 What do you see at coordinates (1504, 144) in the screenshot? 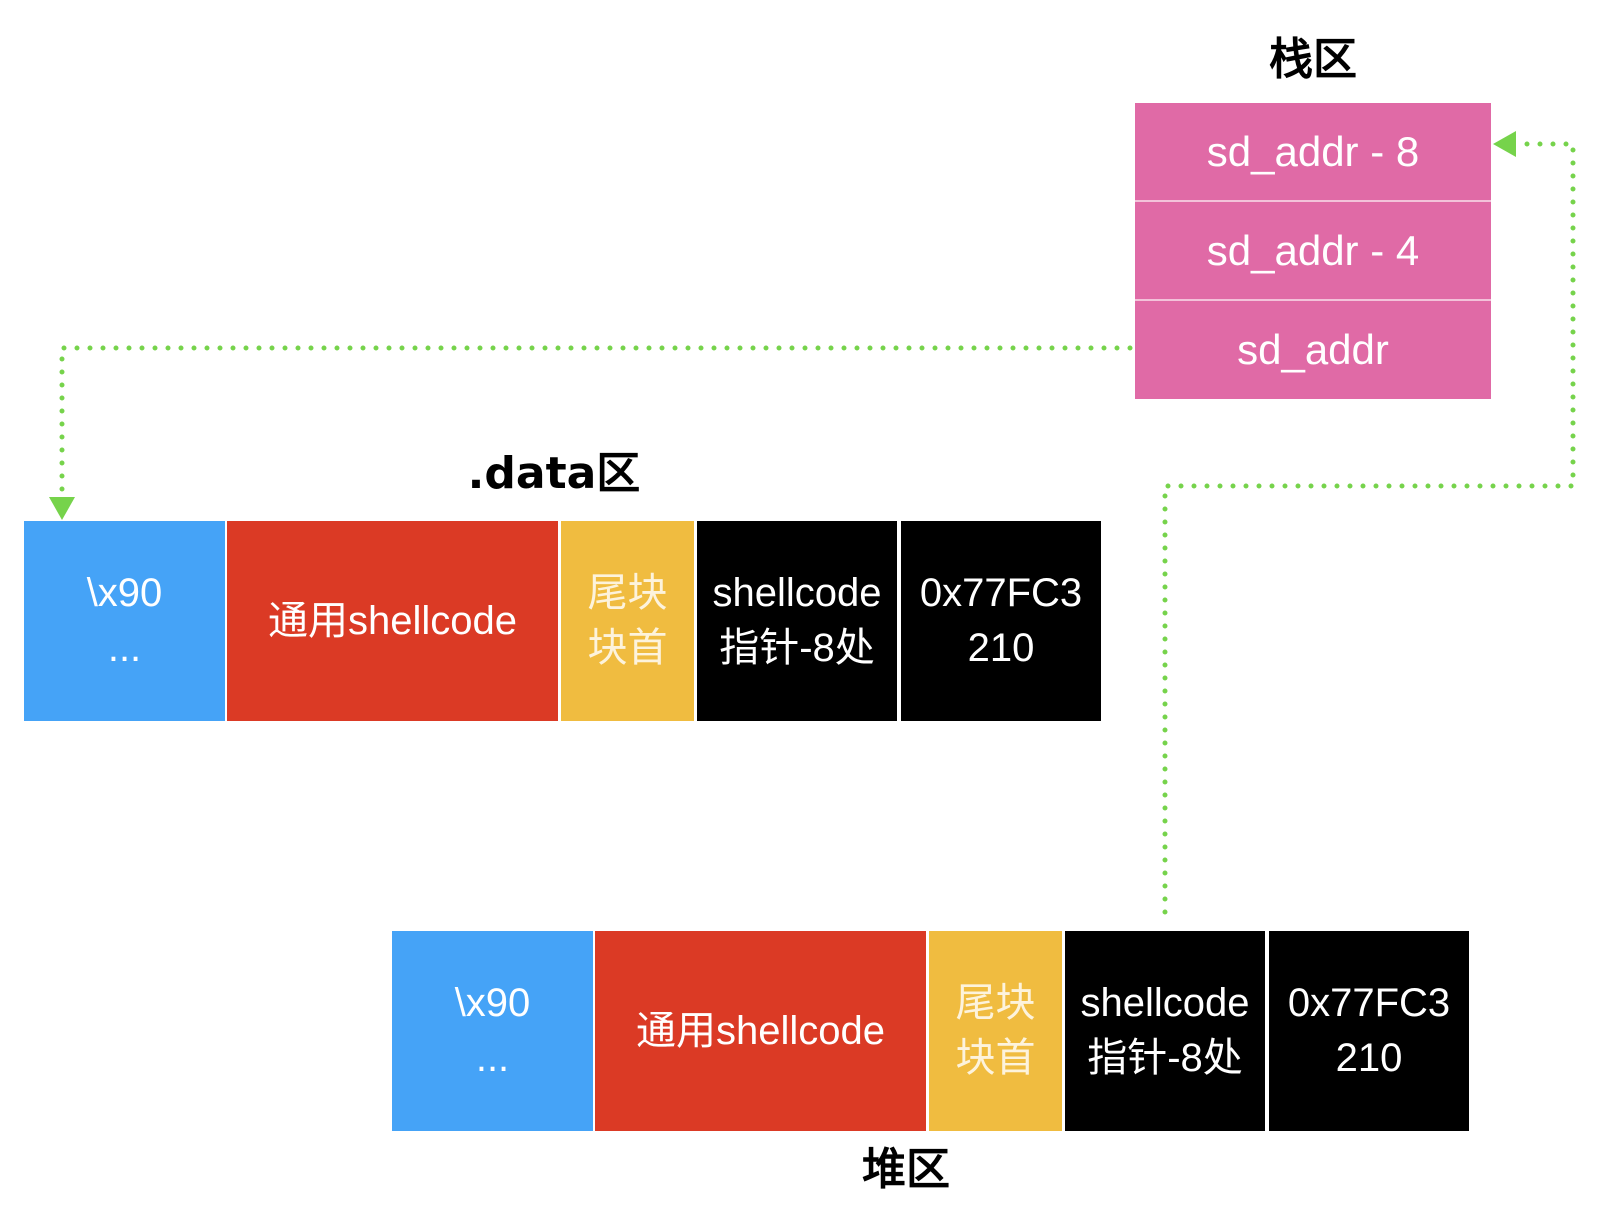
I see `heap-to-stack-arrowhead` at bounding box center [1504, 144].